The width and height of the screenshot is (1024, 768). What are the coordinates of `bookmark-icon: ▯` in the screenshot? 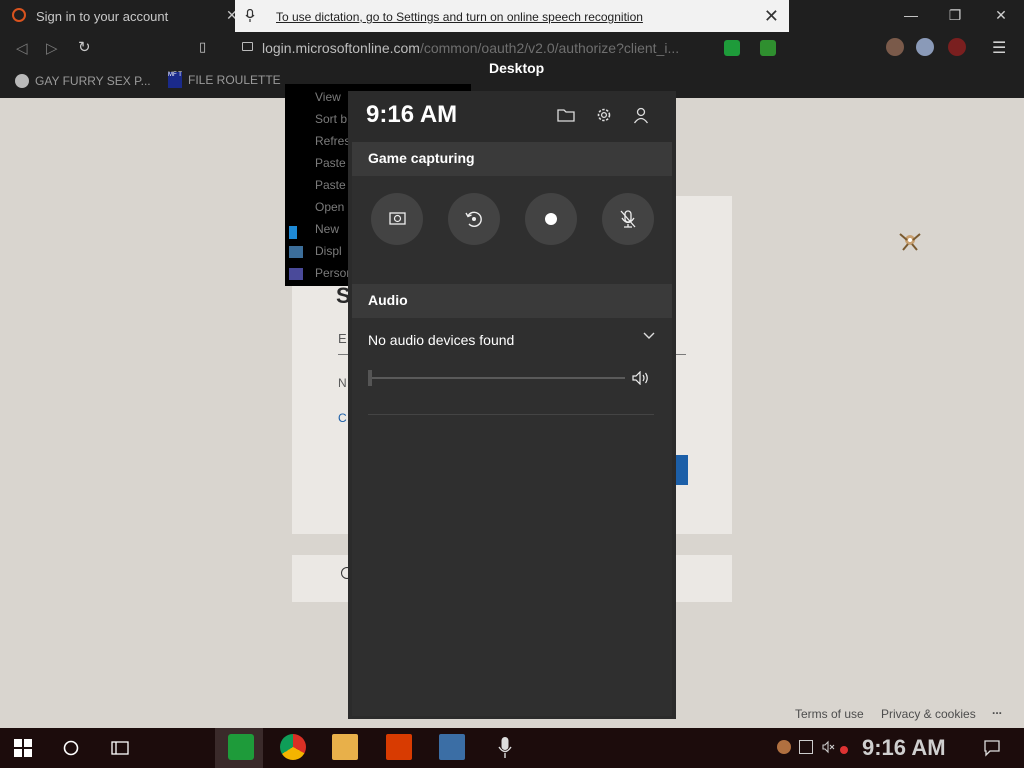 It's located at (202, 47).